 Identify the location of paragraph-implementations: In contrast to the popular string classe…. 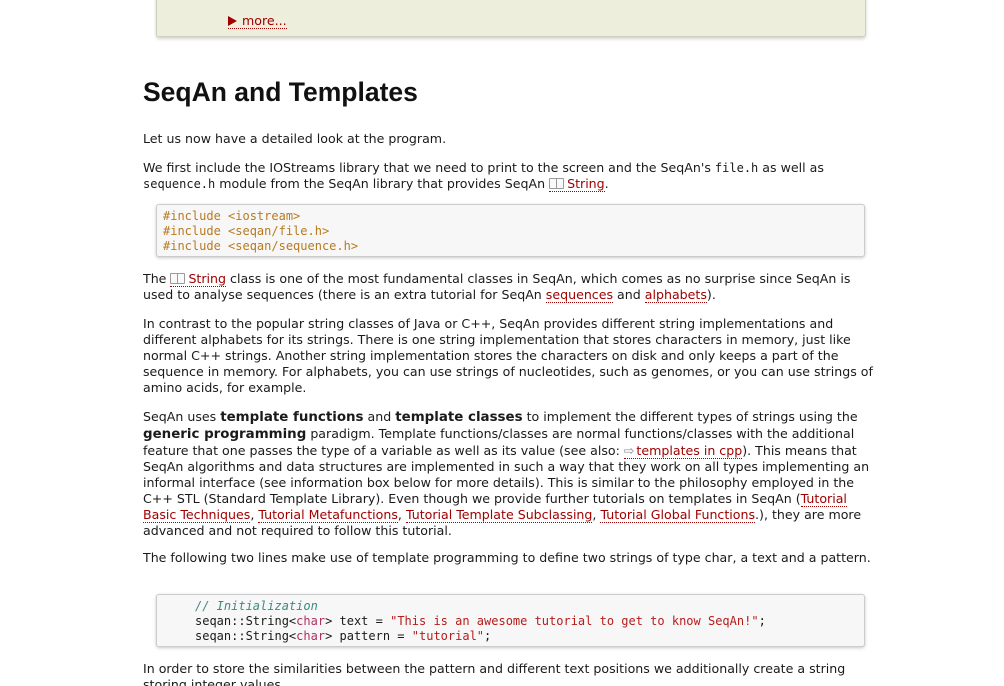
(508, 355).